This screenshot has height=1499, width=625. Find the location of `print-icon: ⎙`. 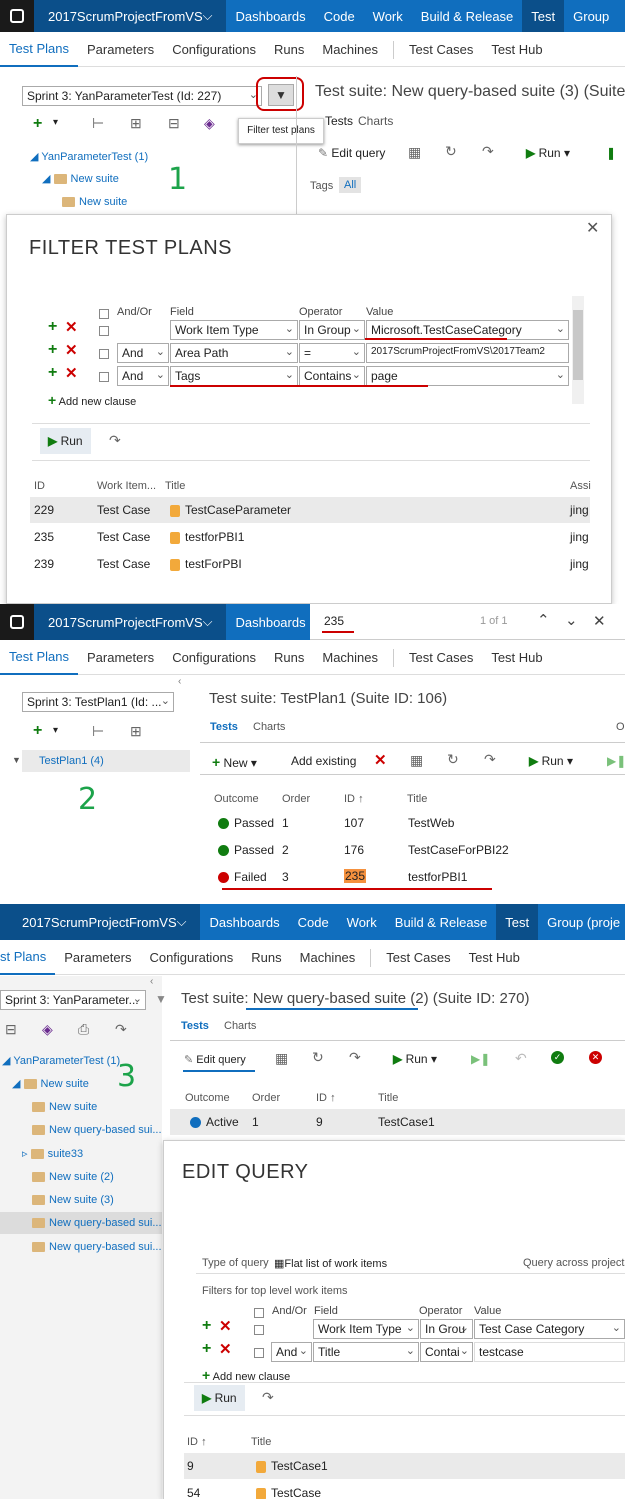

print-icon: ⎙ is located at coordinates (83, 1029).